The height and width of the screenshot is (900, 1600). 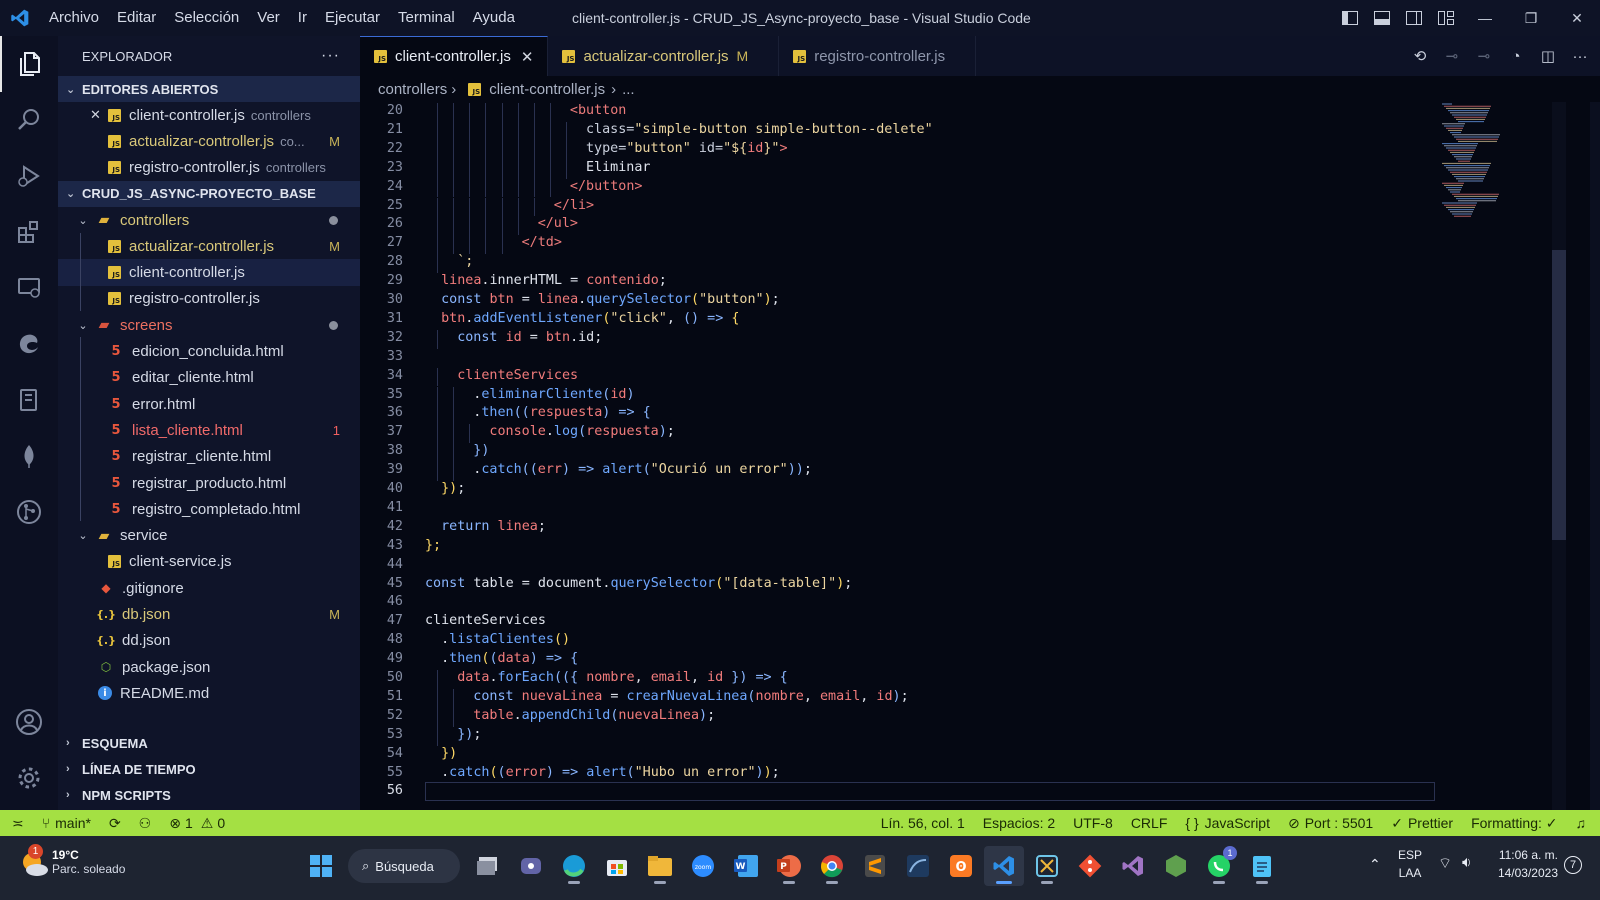 What do you see at coordinates (1548, 56) in the screenshot?
I see `split-editor-icon: ◫` at bounding box center [1548, 56].